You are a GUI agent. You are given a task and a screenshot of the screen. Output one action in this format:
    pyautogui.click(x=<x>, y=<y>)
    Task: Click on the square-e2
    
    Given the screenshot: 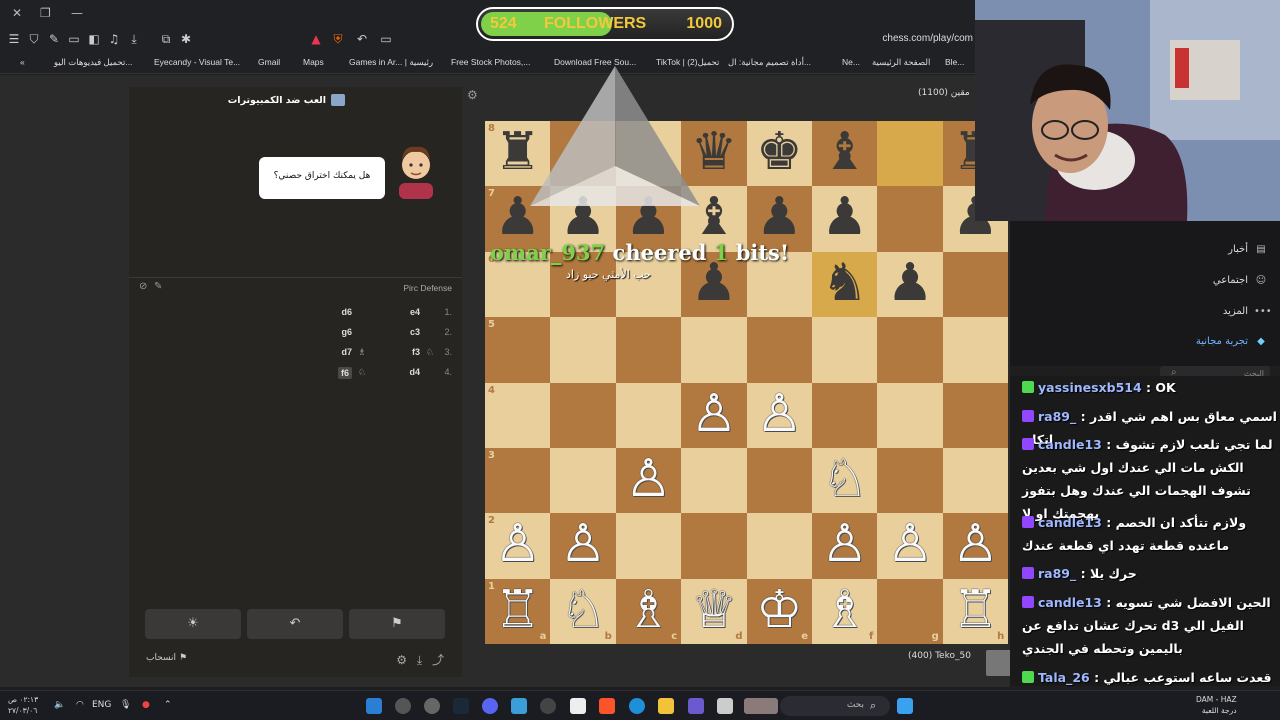 What is the action you would take?
    pyautogui.click(x=779, y=546)
    